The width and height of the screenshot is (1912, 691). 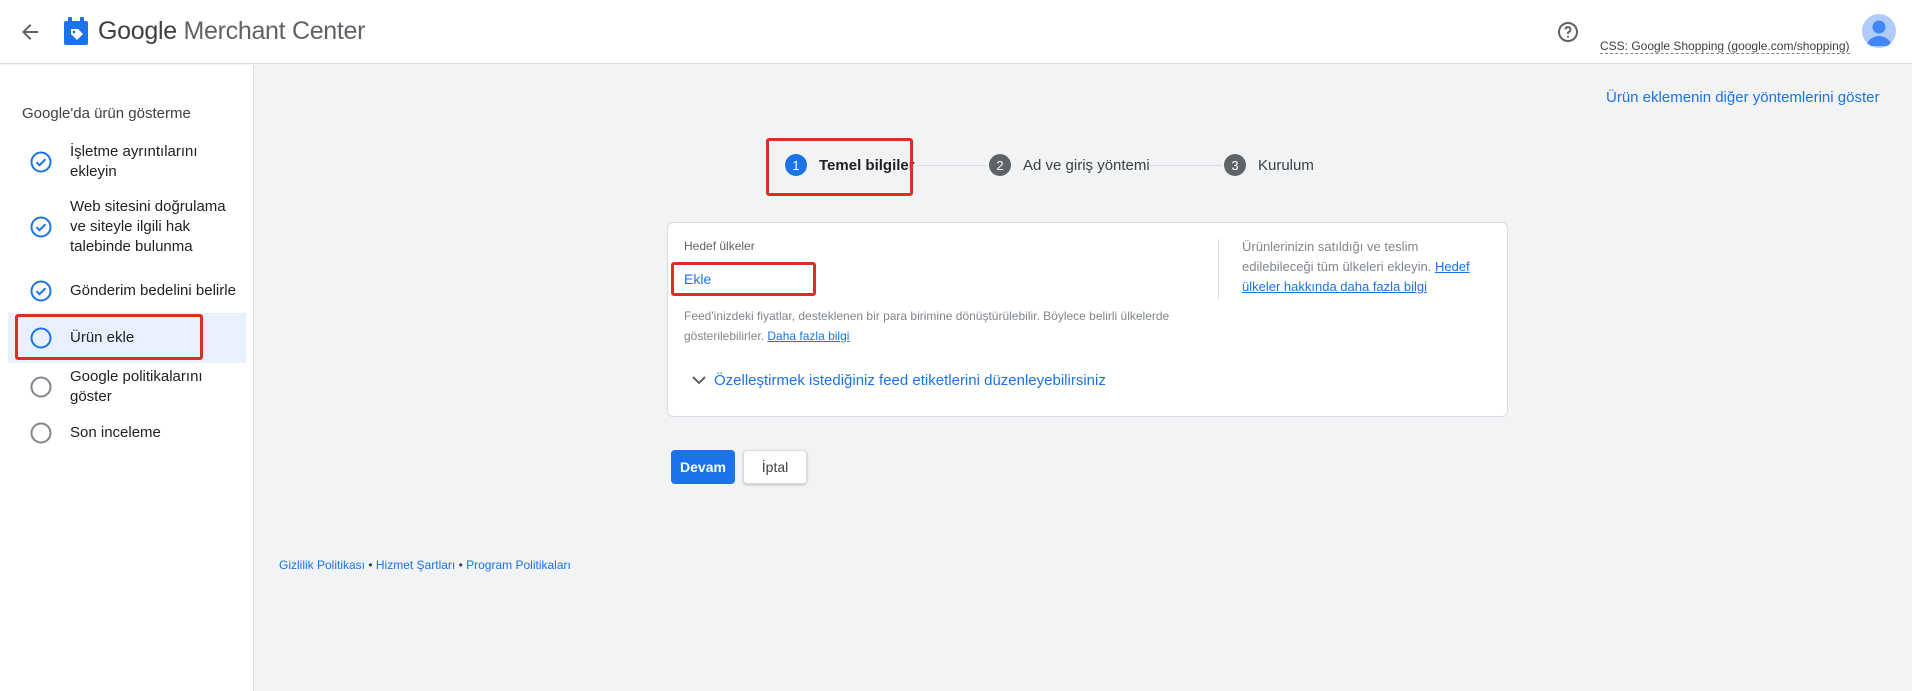 What do you see at coordinates (1879, 31) in the screenshot?
I see `avatar` at bounding box center [1879, 31].